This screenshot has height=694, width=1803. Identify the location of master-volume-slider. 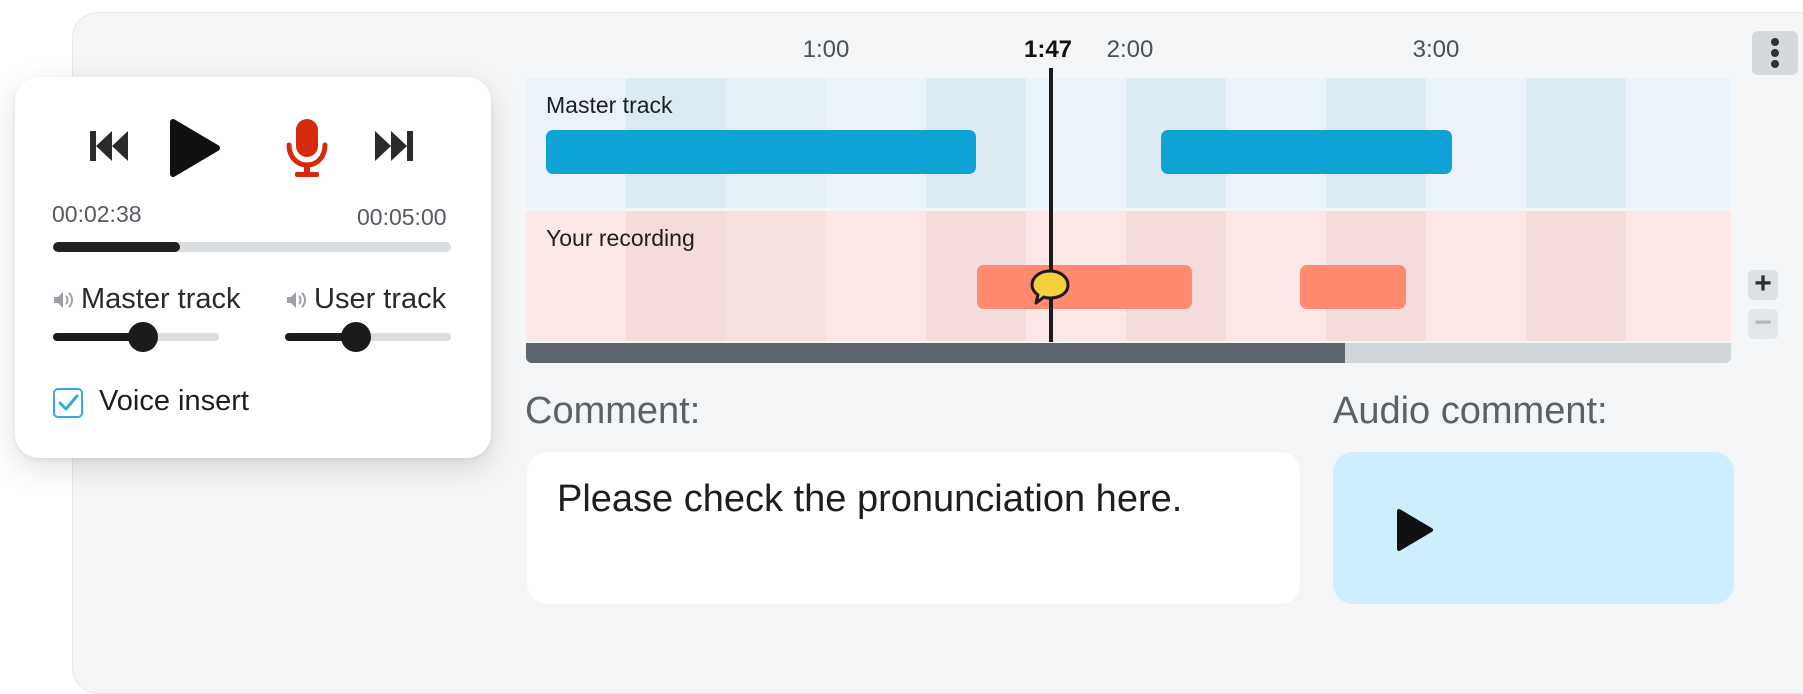
(136, 337).